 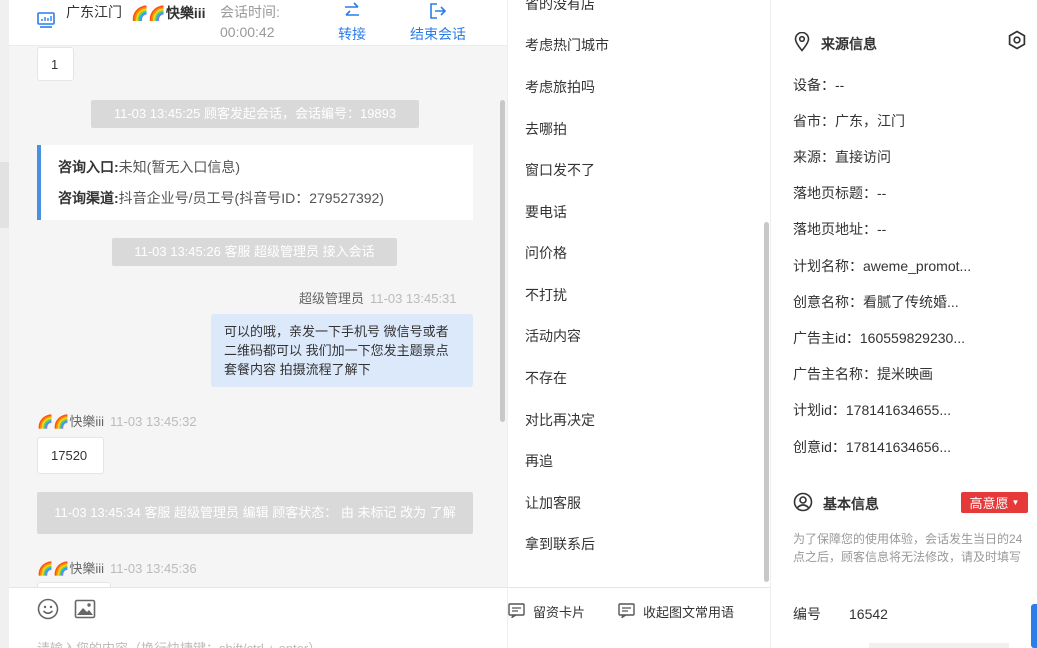 What do you see at coordinates (939, 645) in the screenshot?
I see `next-field-input` at bounding box center [939, 645].